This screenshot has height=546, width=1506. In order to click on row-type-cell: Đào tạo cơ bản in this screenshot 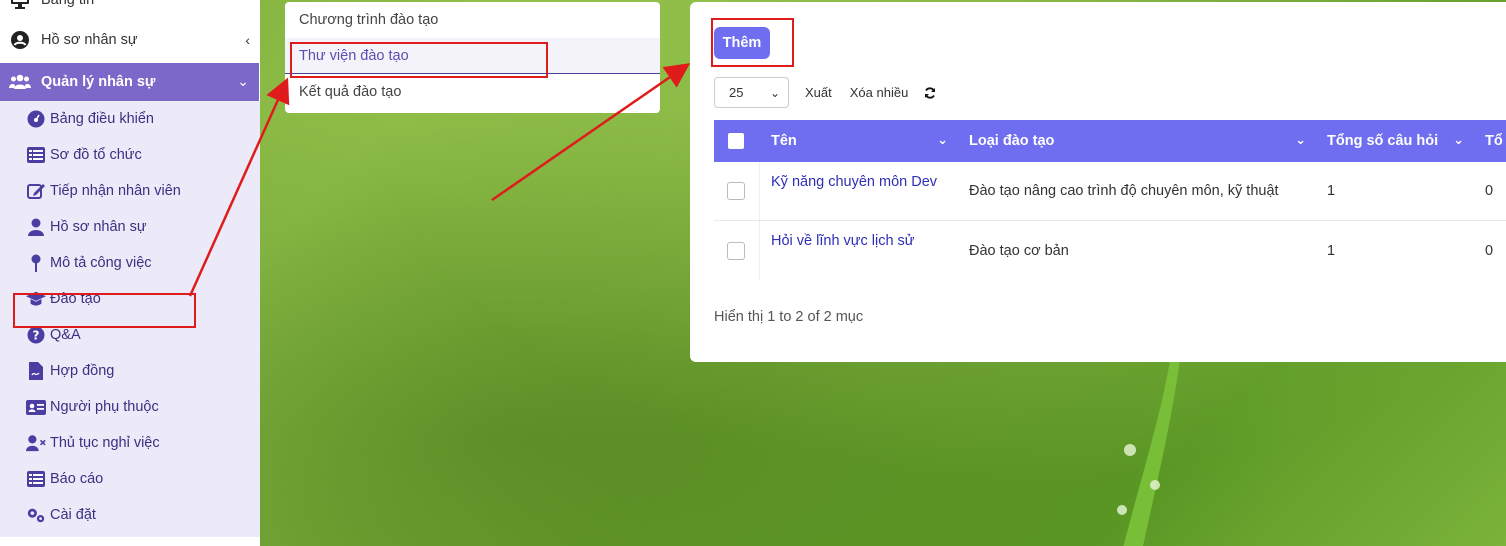, I will do `click(1019, 250)`.